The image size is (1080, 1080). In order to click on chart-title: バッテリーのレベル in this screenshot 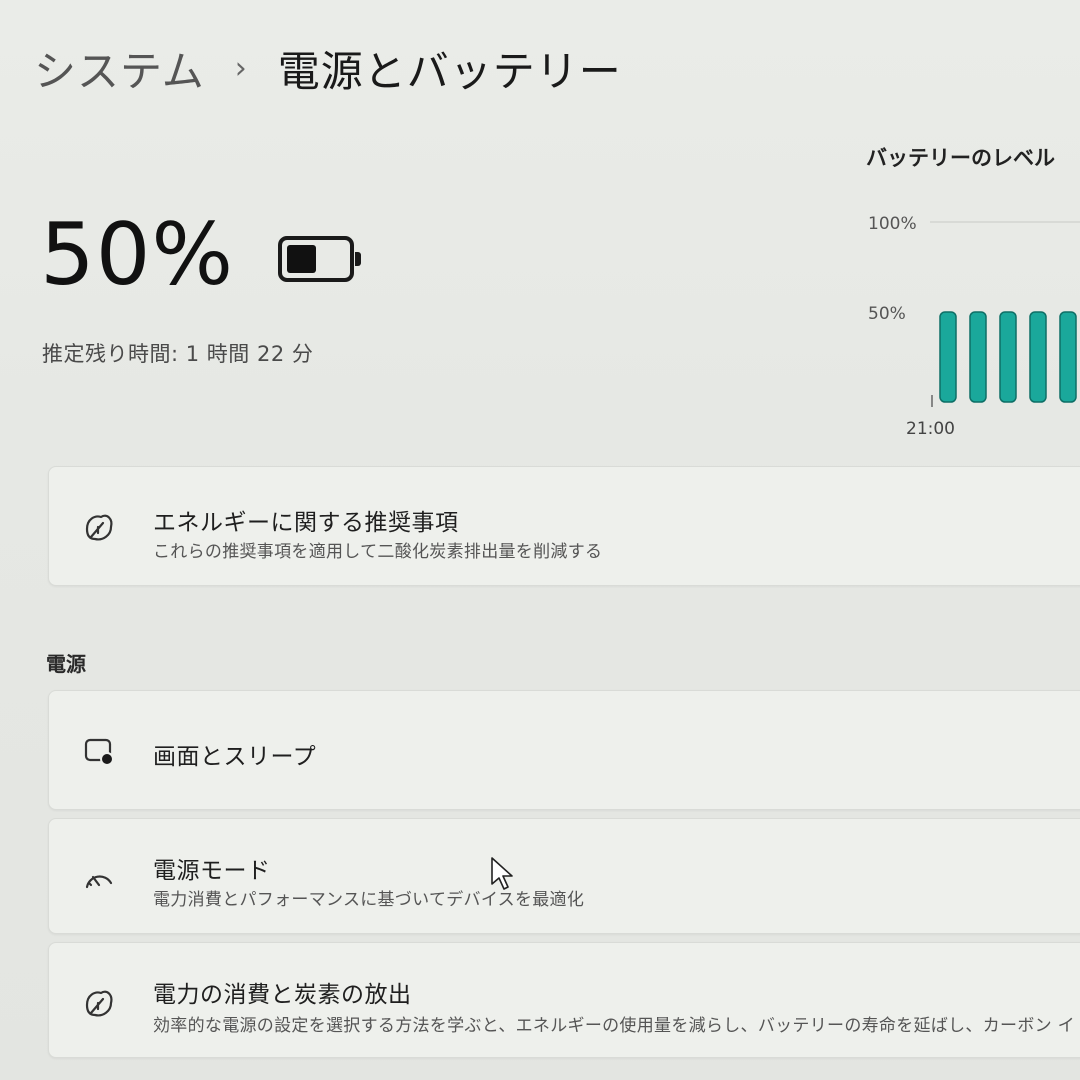, I will do `click(960, 158)`.